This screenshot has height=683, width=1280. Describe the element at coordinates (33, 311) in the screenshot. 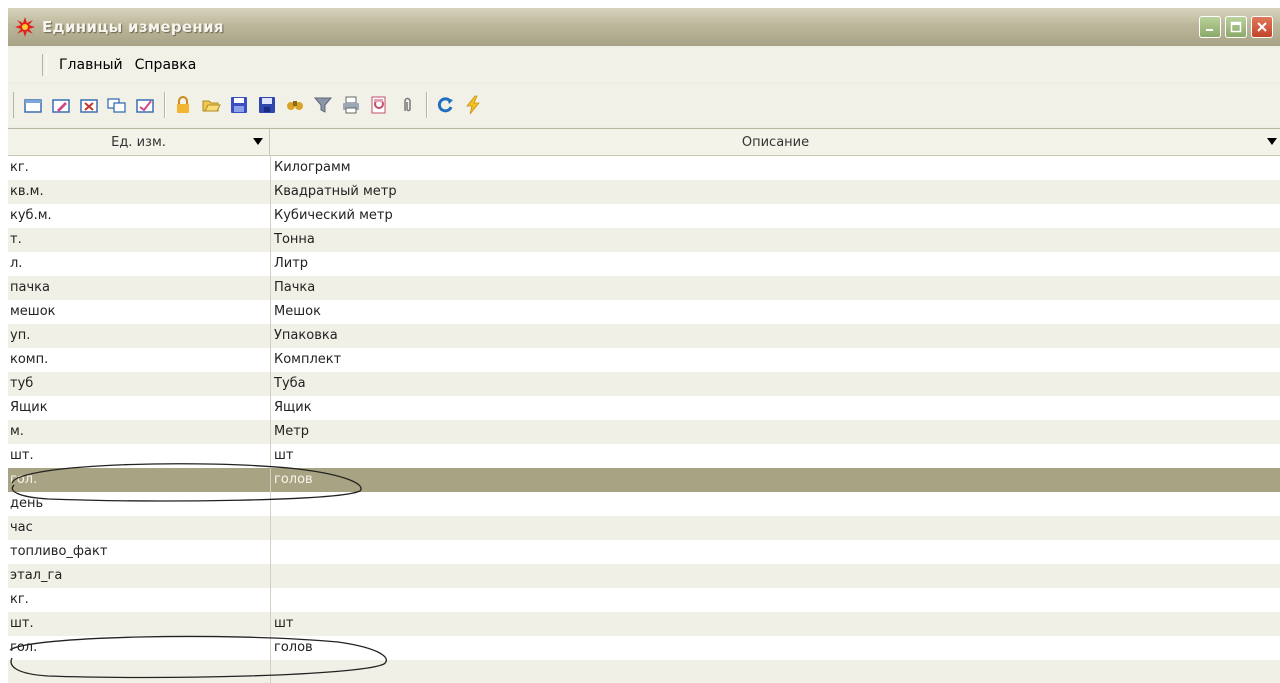

I see `cell-unit: мешок` at that location.